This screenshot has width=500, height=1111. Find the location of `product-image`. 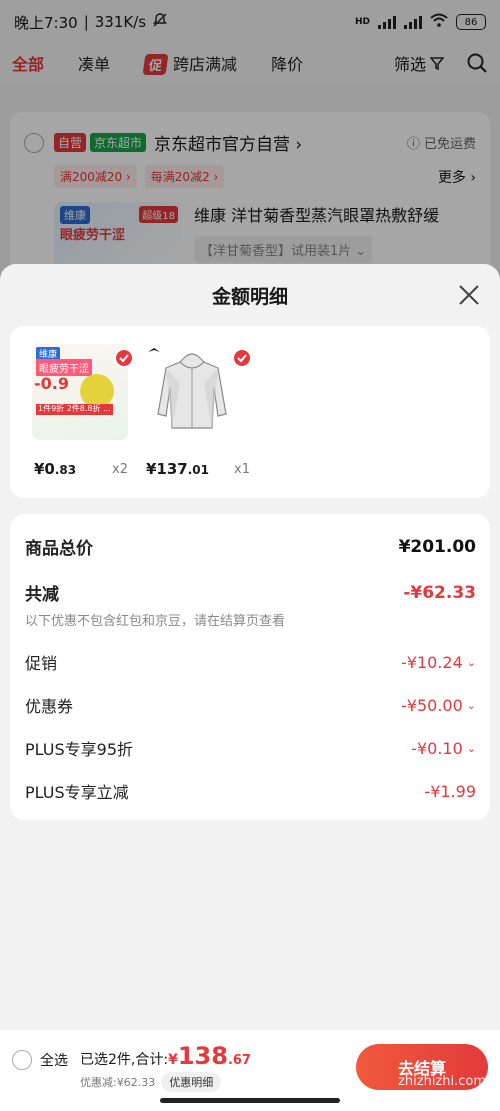

product-image is located at coordinates (192, 392).